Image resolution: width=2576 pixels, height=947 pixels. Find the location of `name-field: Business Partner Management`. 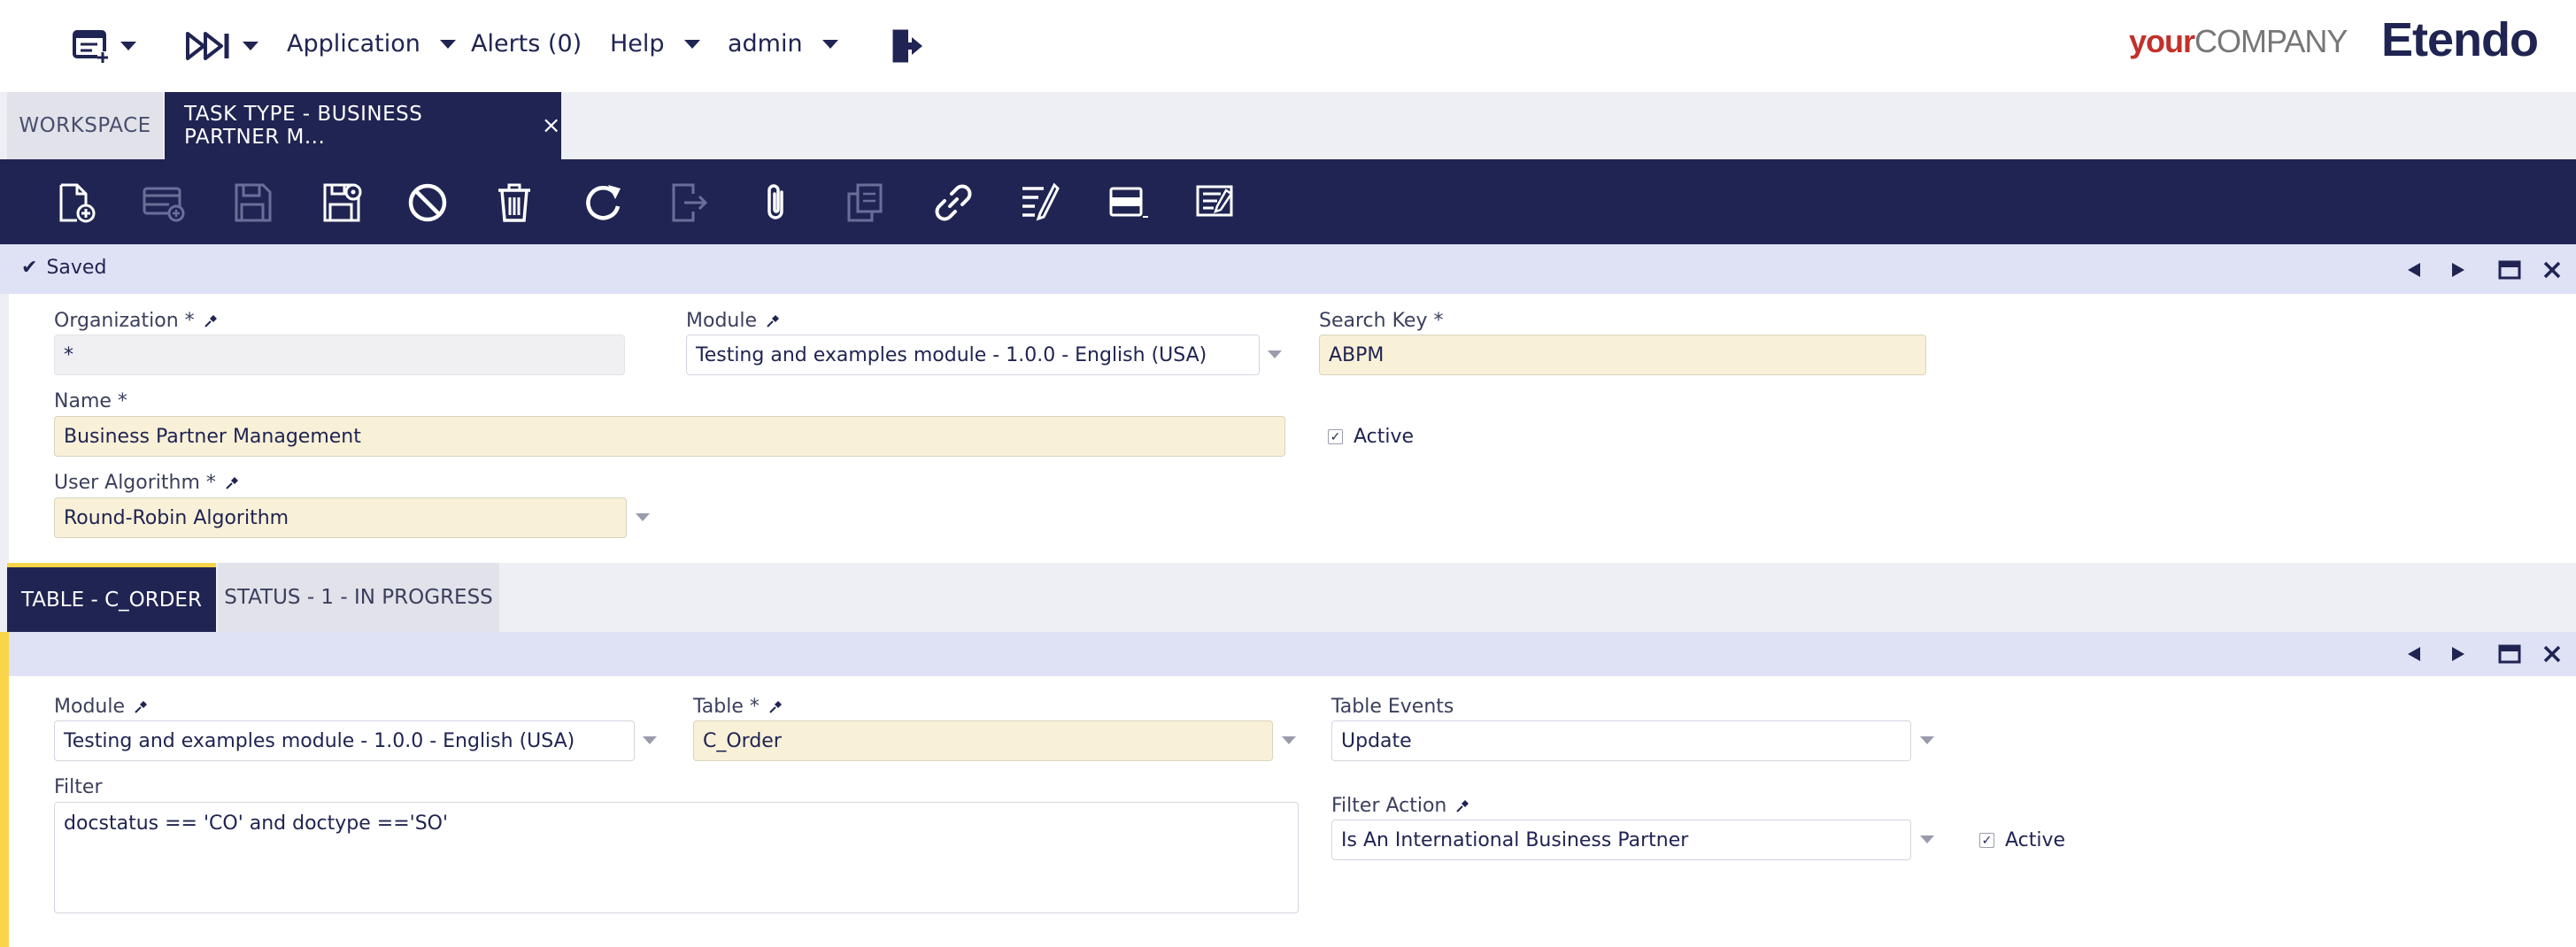

name-field: Business Partner Management is located at coordinates (669, 436).